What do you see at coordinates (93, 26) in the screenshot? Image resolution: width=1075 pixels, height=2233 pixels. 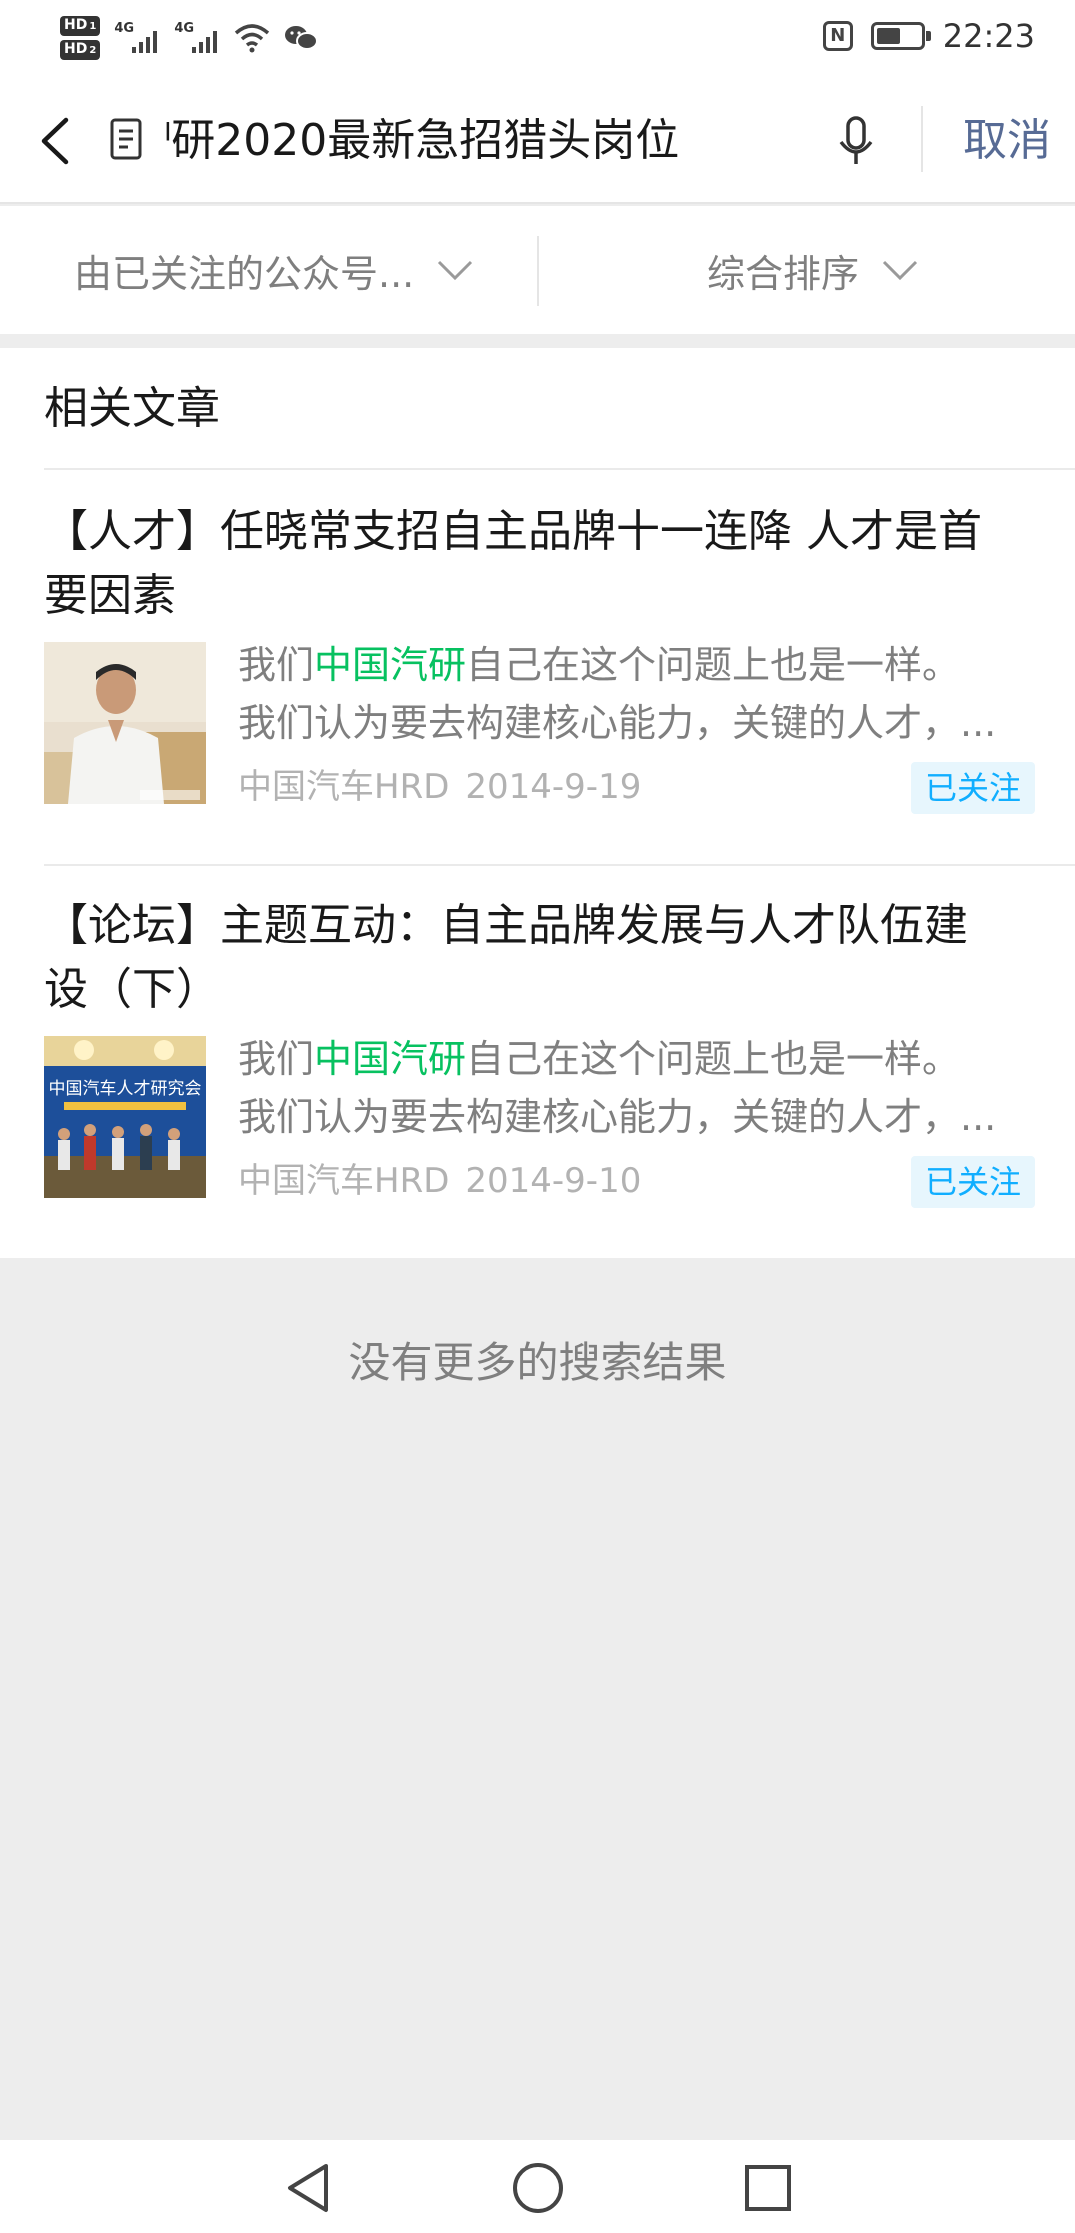 I see `hd1-sub: 1` at bounding box center [93, 26].